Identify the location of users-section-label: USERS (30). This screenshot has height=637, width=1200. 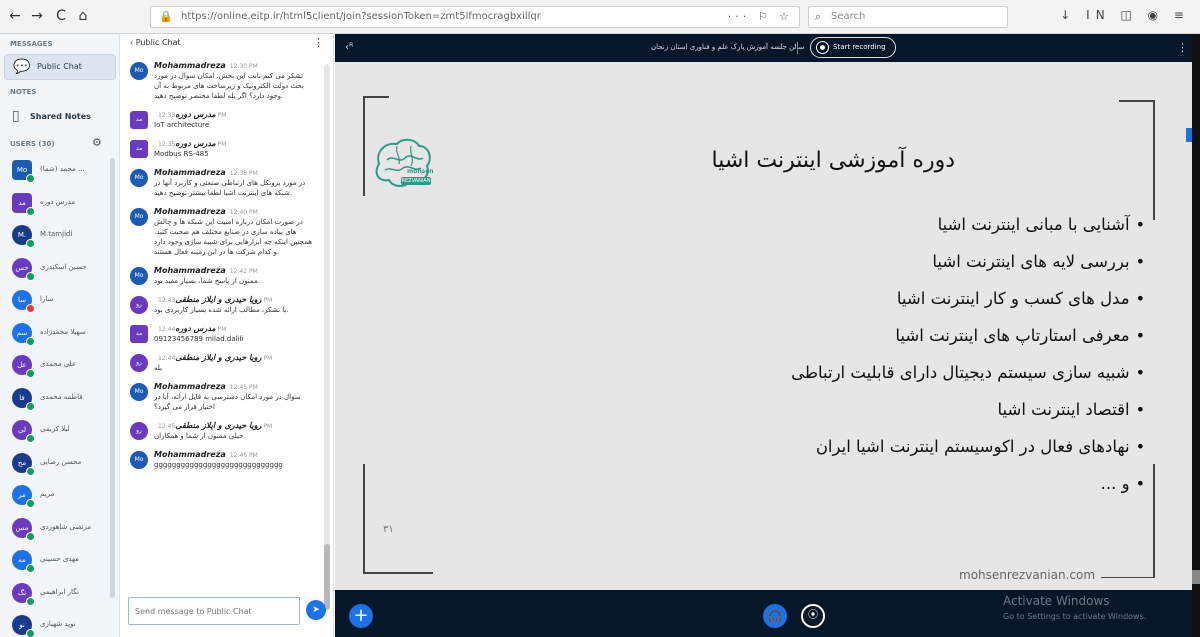
(32, 144).